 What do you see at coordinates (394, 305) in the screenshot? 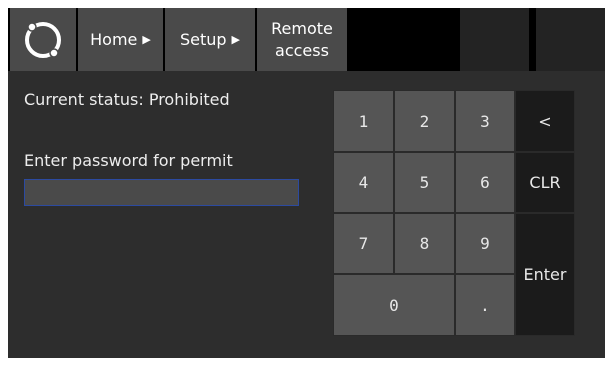
I see `key-0: 0` at bounding box center [394, 305].